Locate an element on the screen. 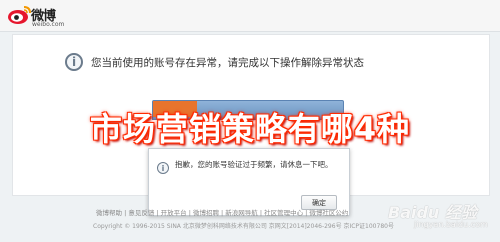  watermark-url: jingyan.baidu.com is located at coordinates (451, 224).